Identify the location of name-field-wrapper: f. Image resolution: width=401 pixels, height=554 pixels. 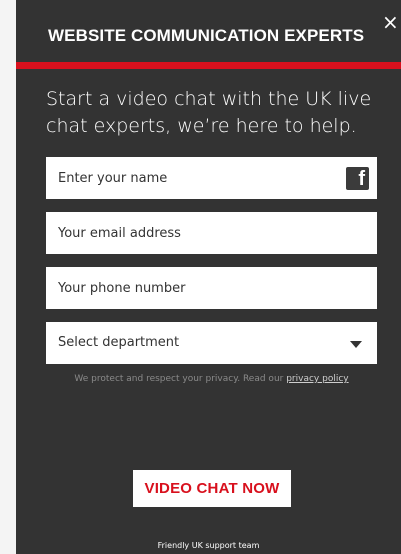
(211, 178).